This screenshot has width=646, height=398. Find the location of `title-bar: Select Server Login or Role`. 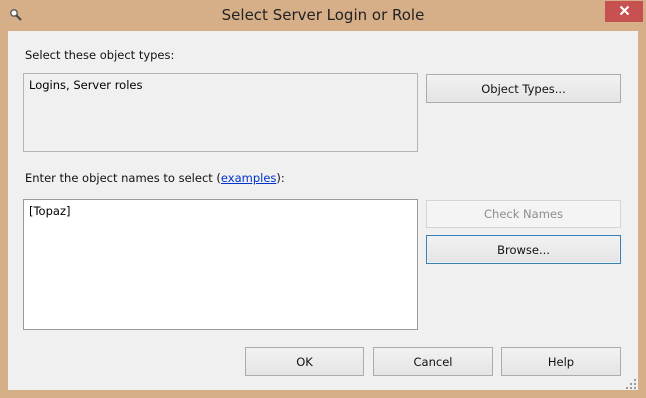

title-bar: Select Server Login or Role is located at coordinates (323, 15).